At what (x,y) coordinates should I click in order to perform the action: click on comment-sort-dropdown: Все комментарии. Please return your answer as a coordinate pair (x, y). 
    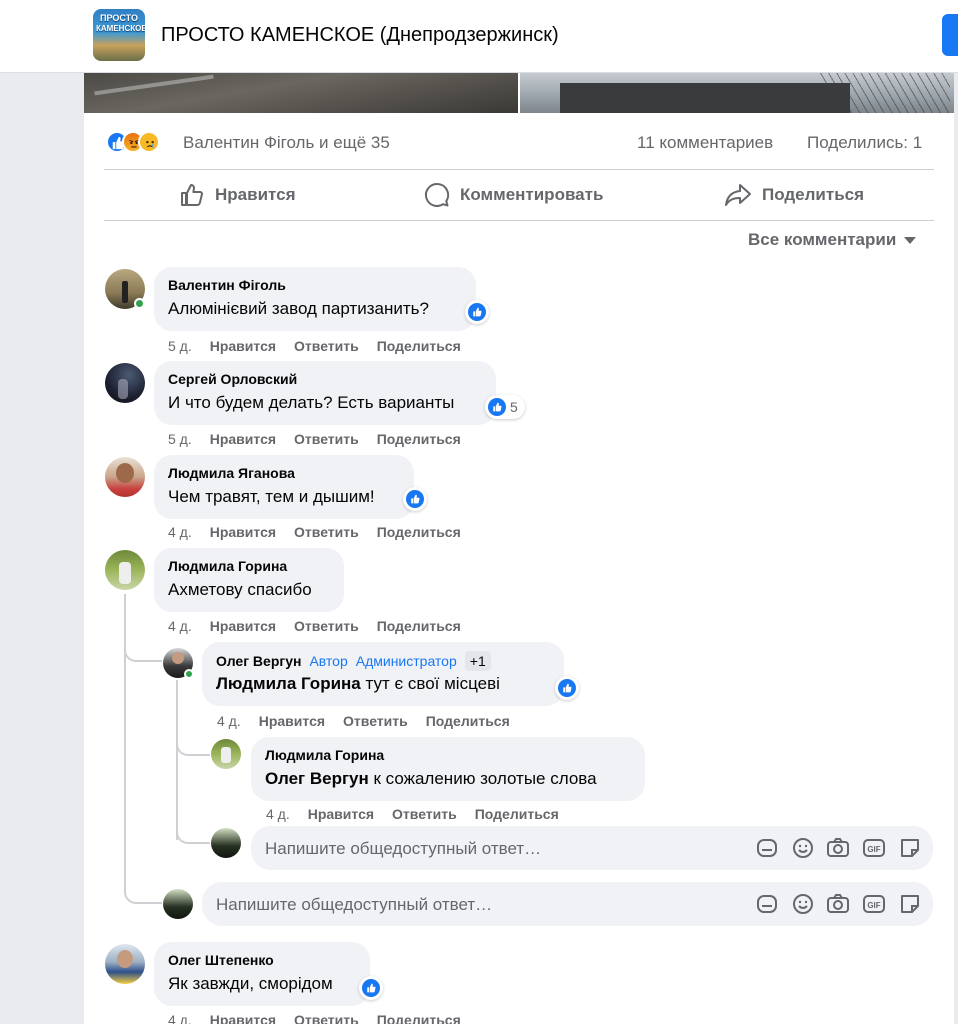
    Looking at the image, I should click on (832, 240).